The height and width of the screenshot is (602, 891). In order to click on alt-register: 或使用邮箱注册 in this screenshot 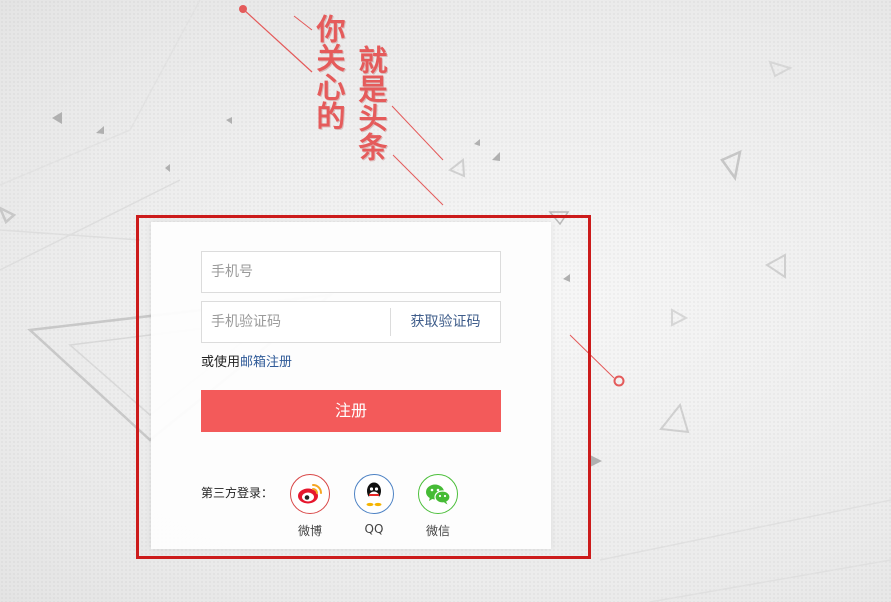, I will do `click(246, 360)`.